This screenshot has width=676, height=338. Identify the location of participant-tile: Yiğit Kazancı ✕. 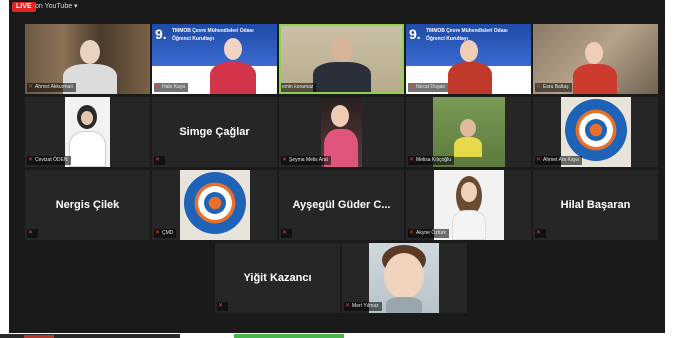
(277, 278).